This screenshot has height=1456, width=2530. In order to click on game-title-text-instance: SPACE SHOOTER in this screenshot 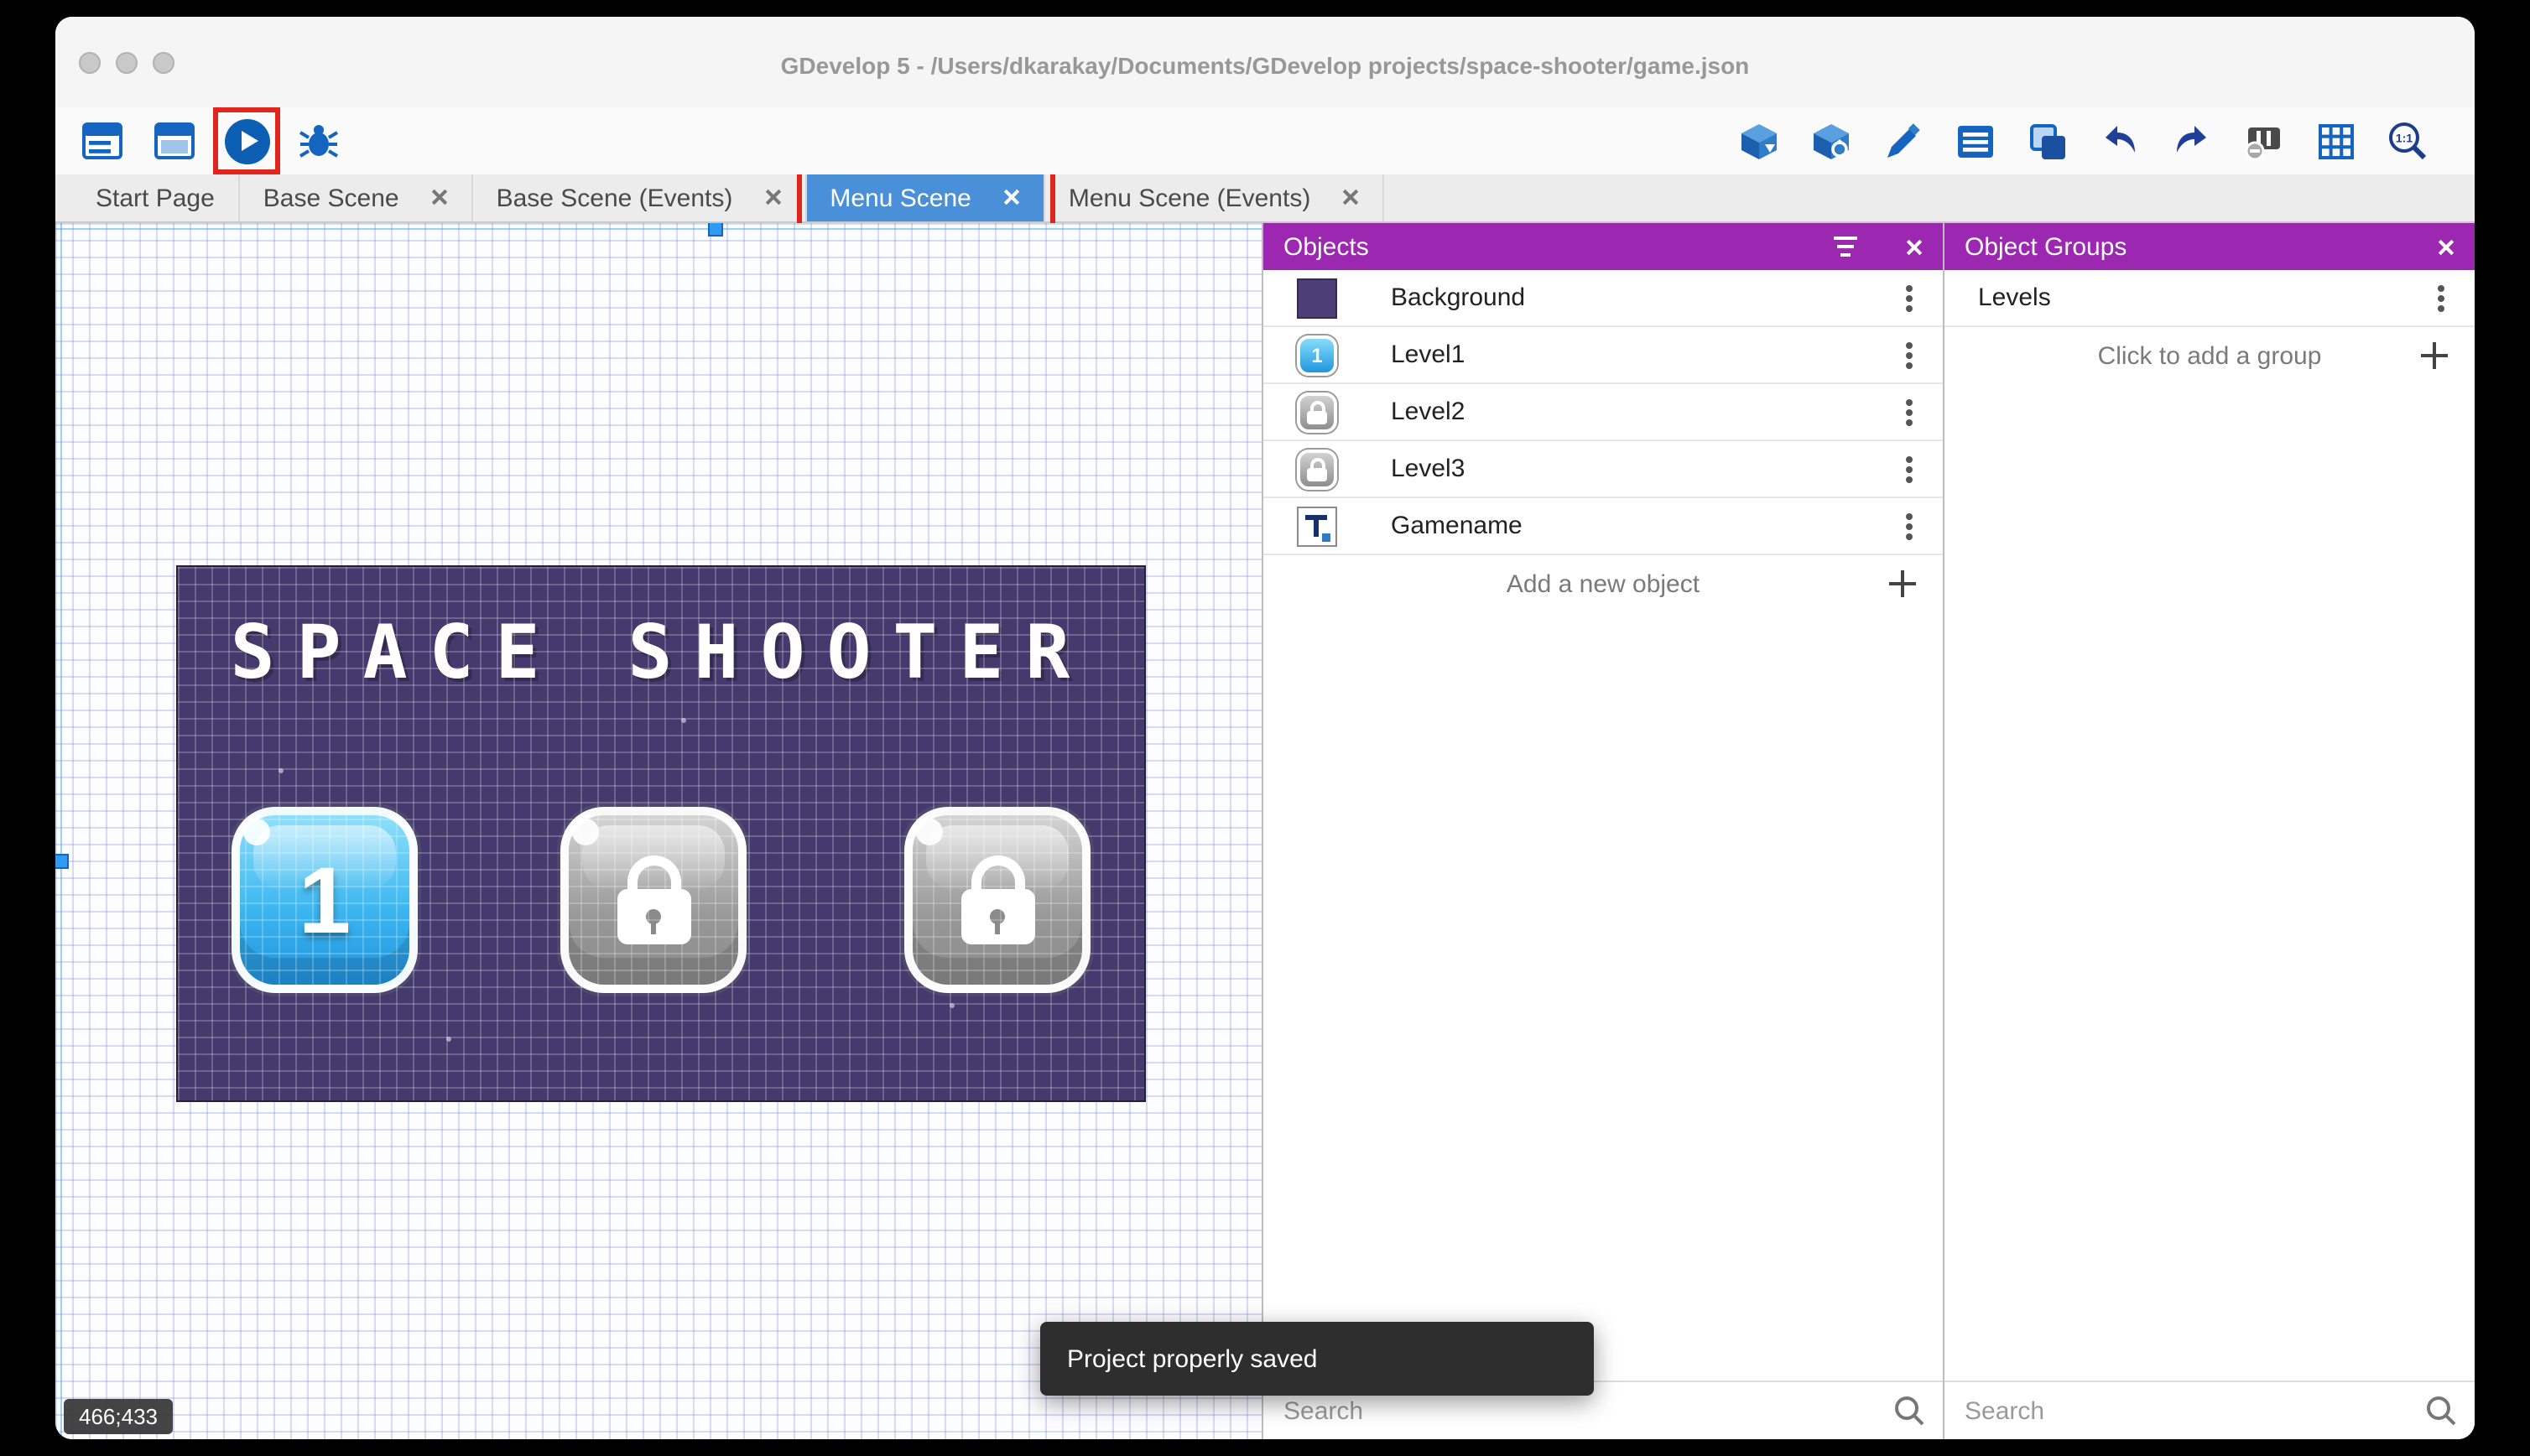, I will do `click(661, 653)`.